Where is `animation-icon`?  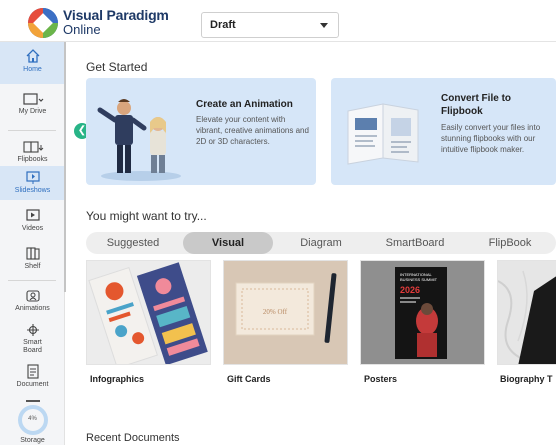 animation-icon is located at coordinates (32, 296).